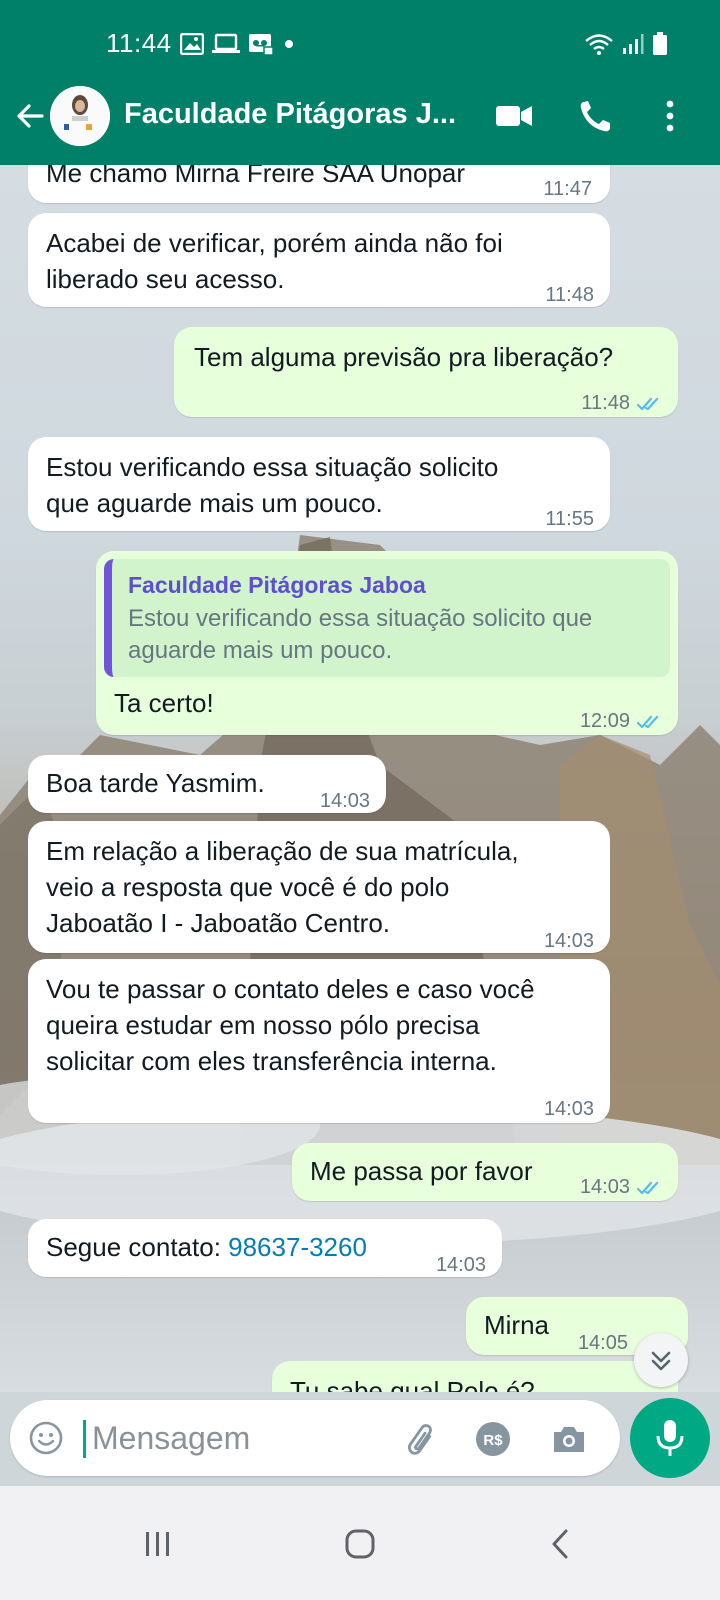  Describe the element at coordinates (421, 1439) in the screenshot. I see `attach-icon` at that location.